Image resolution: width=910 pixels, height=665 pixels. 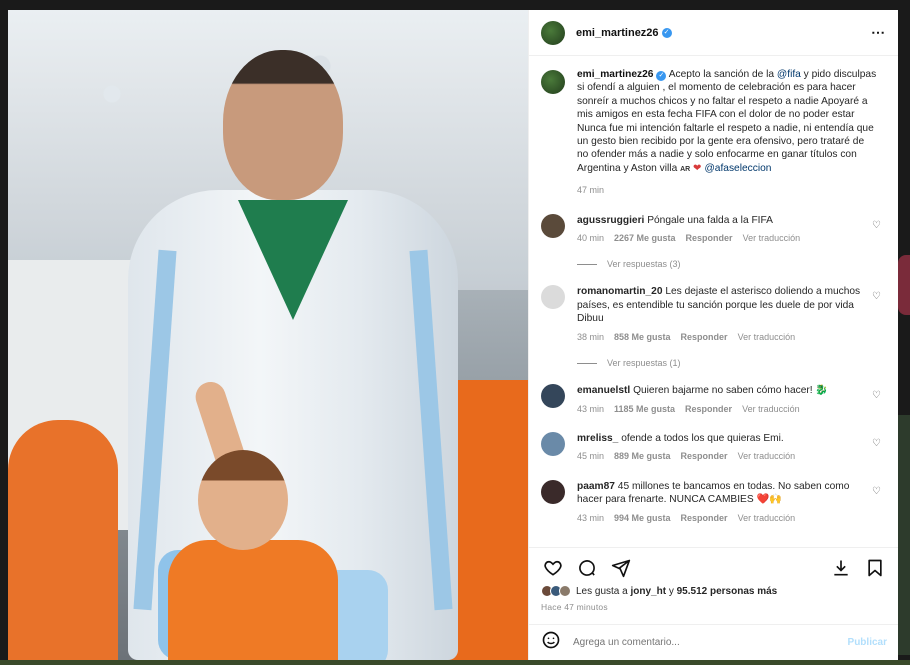 I want to click on action-bar, so click(x=713, y=567).